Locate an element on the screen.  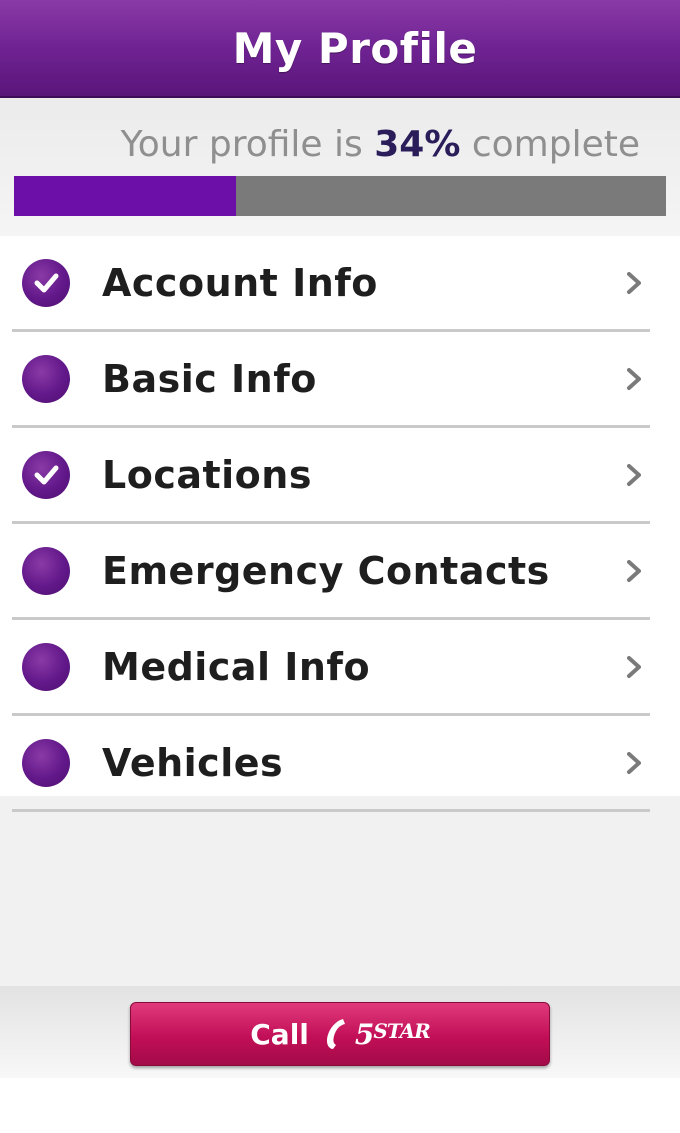
section-item-locations: Locations is located at coordinates (331, 476).